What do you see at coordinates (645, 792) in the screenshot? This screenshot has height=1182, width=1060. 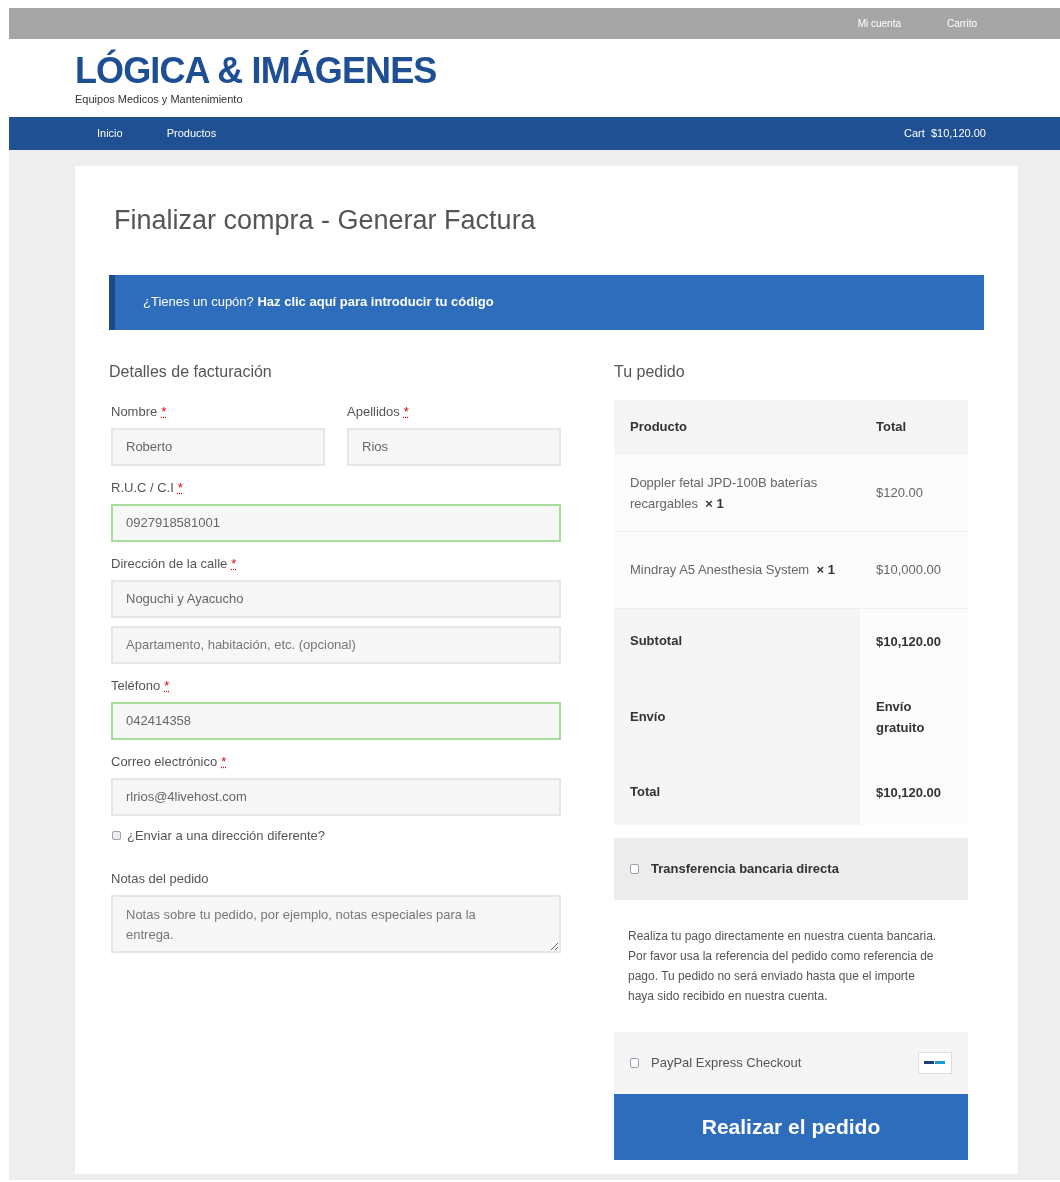 I see `totals-label: Total` at bounding box center [645, 792].